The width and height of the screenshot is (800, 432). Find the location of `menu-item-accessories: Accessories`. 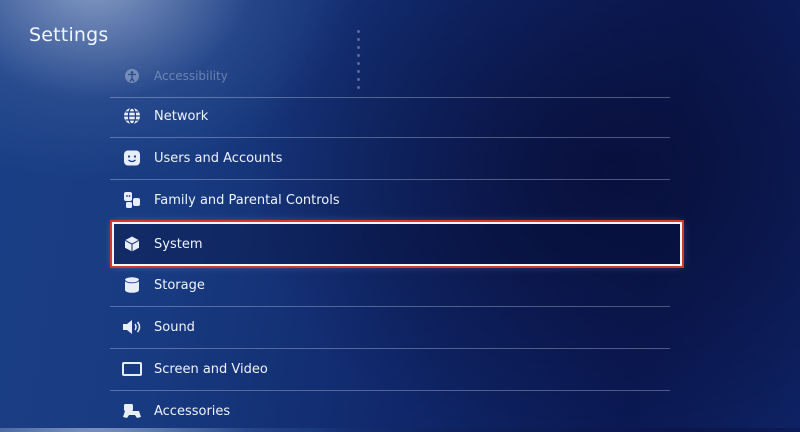

menu-item-accessories: Accessories is located at coordinates (390, 411).